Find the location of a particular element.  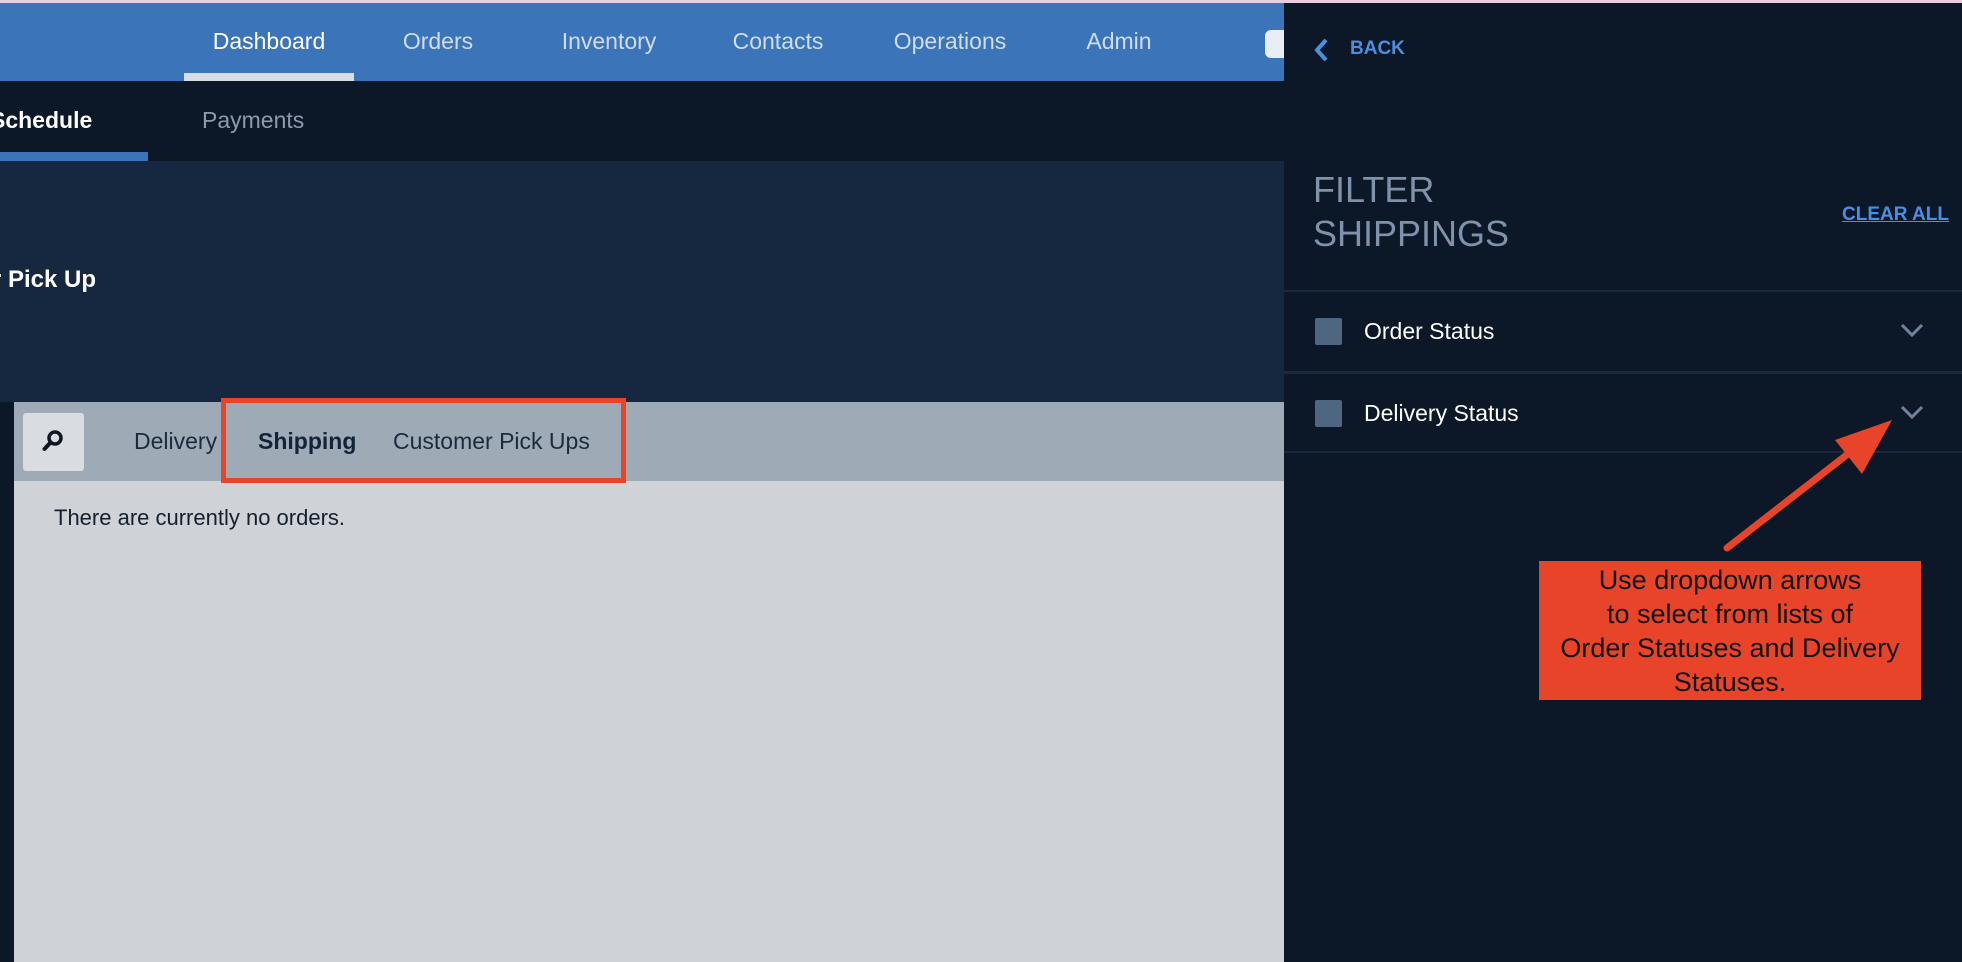

annotation-highlight-box is located at coordinates (423, 440).